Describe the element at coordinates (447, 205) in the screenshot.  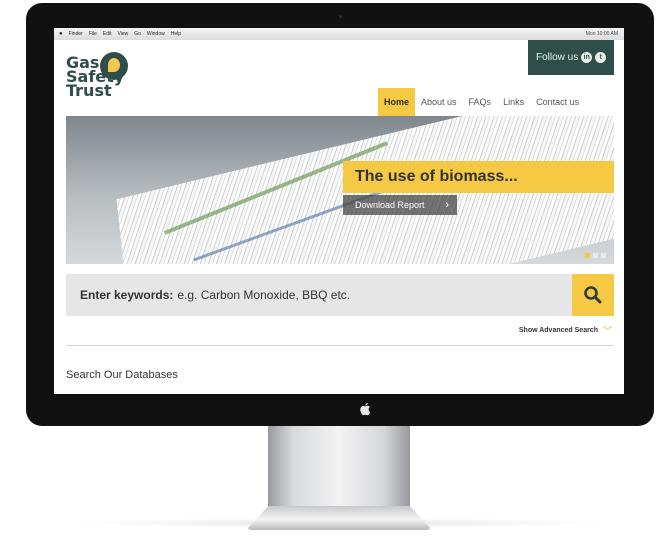
I see `chevron-right-icon: ›` at that location.